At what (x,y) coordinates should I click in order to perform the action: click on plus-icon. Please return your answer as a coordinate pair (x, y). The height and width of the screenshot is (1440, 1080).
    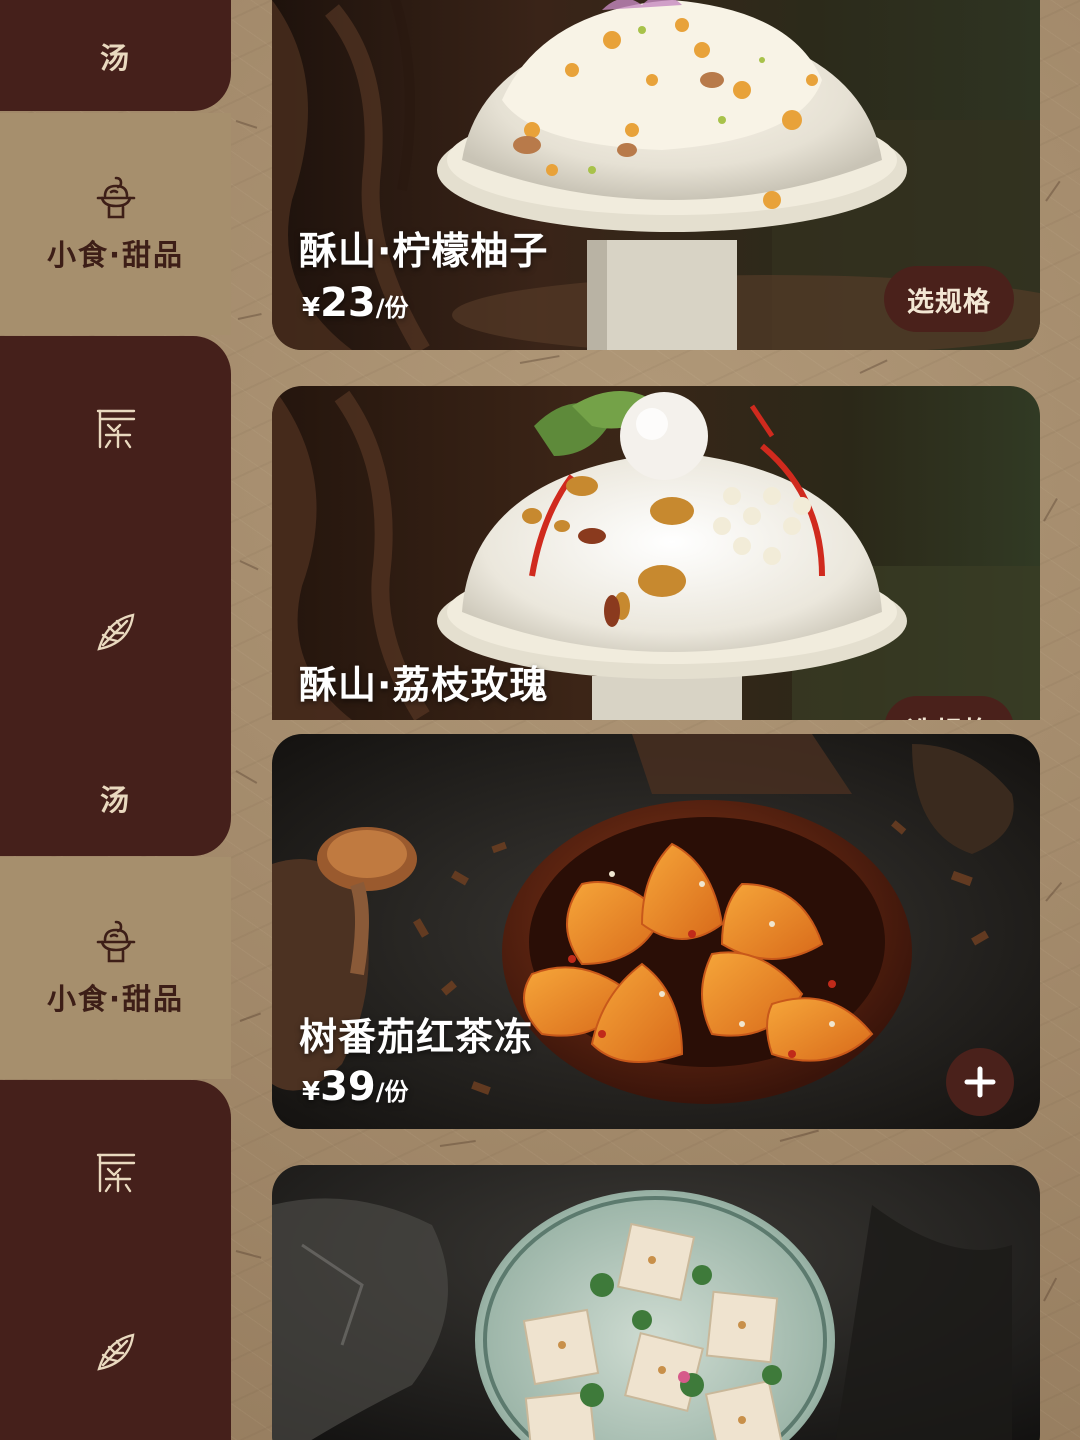
    Looking at the image, I should click on (980, 1082).